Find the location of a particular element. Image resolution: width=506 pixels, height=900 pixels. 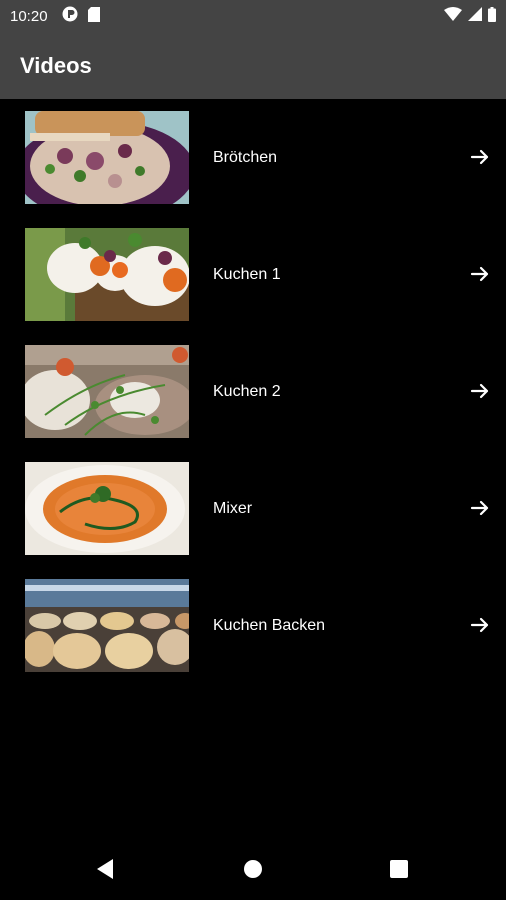

video-item-broetchen: Brötchen is located at coordinates (253, 157).